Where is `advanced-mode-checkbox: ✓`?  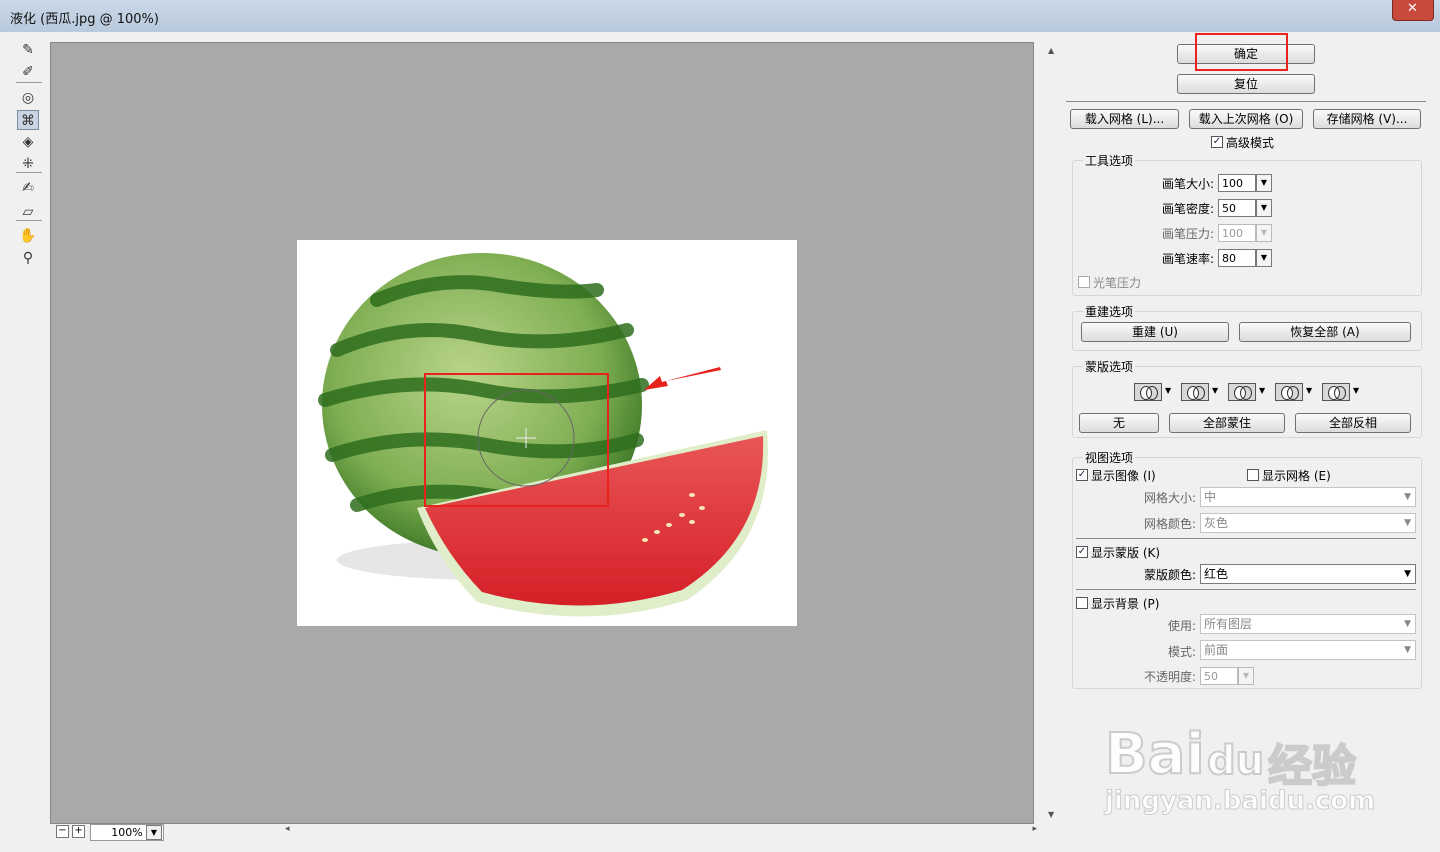 advanced-mode-checkbox: ✓ is located at coordinates (1217, 142).